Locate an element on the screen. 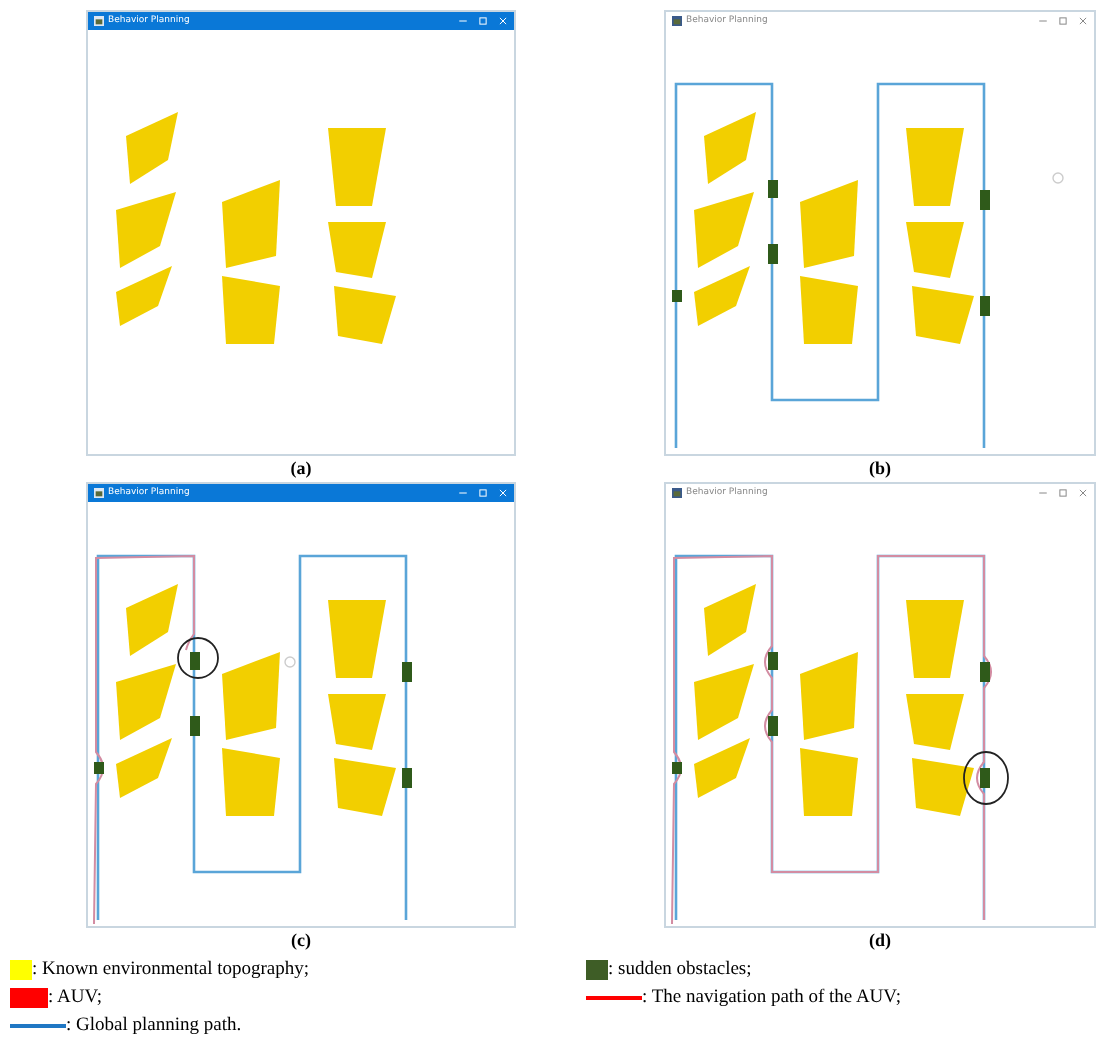  figure-caption: (d) is located at coordinates (880, 941).